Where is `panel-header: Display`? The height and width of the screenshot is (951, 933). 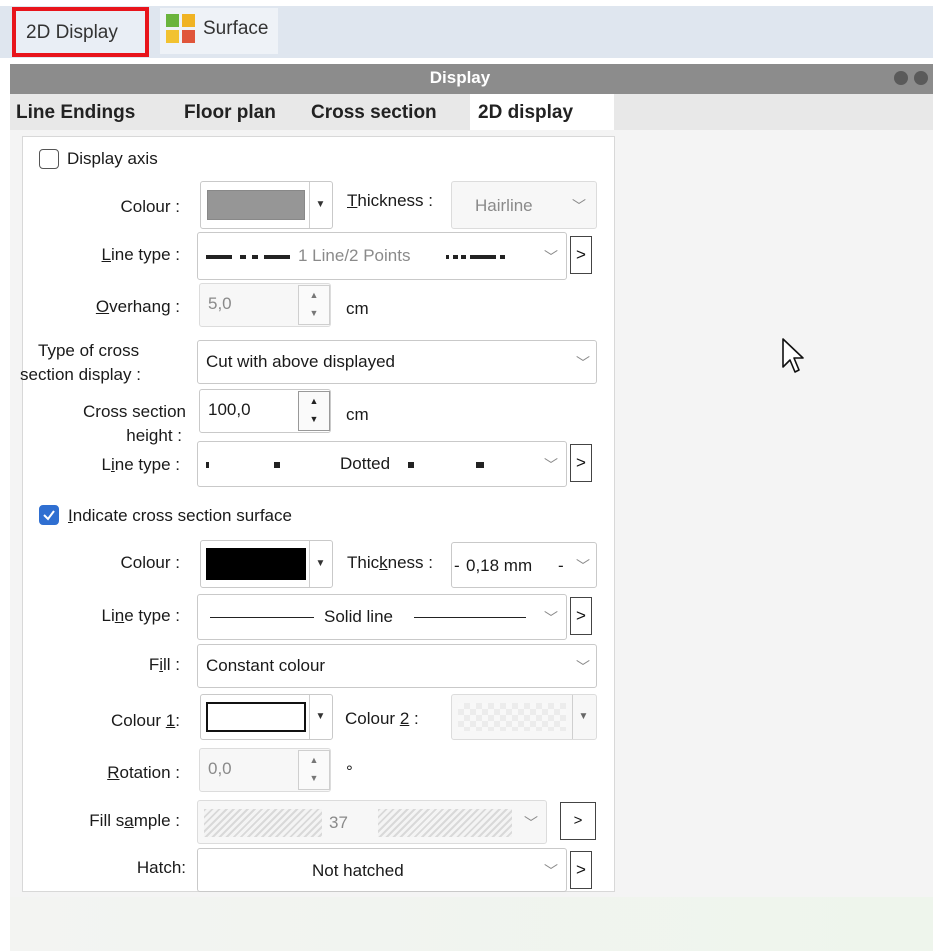 panel-header: Display is located at coordinates (471, 79).